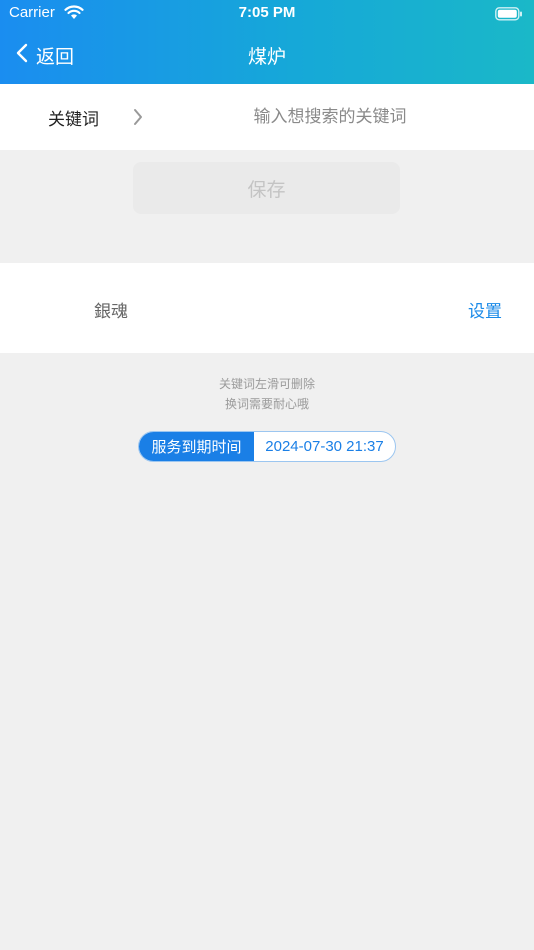 The image size is (534, 950). What do you see at coordinates (324, 446) in the screenshot?
I see `service-expiry-value: 2024-07-30 21:37` at bounding box center [324, 446].